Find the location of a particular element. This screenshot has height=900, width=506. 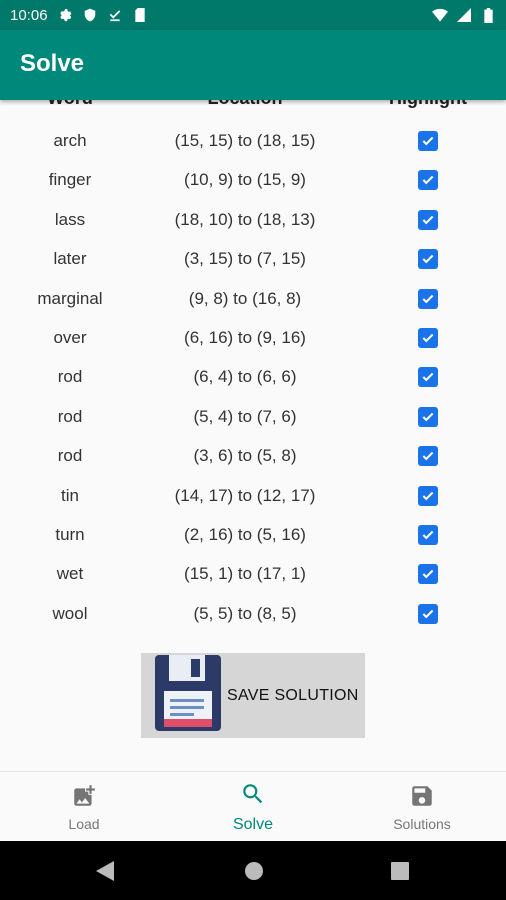

table-row: wool (5, 5) to (8, 5) is located at coordinates (253, 614).